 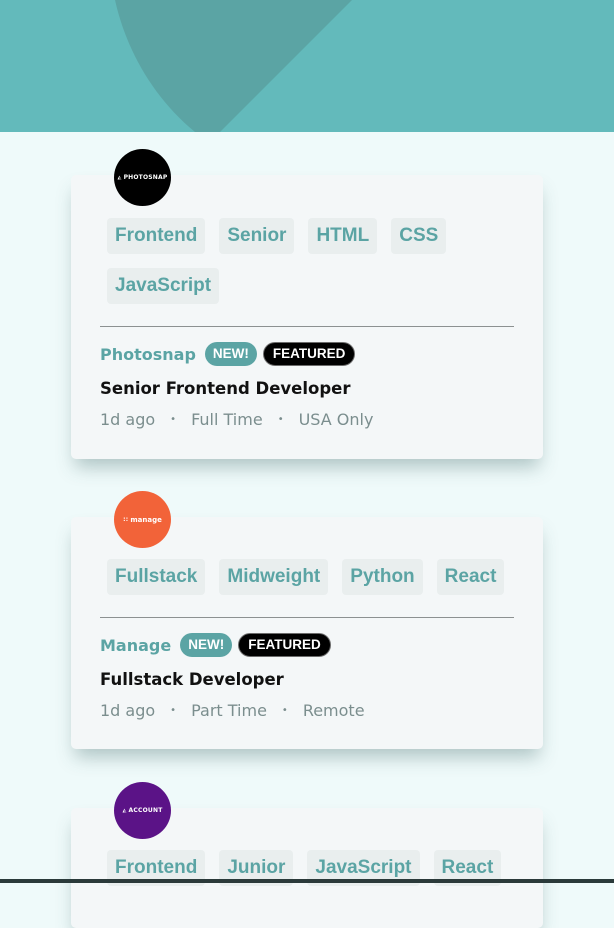 I want to click on tag-senior: Senior, so click(x=257, y=236).